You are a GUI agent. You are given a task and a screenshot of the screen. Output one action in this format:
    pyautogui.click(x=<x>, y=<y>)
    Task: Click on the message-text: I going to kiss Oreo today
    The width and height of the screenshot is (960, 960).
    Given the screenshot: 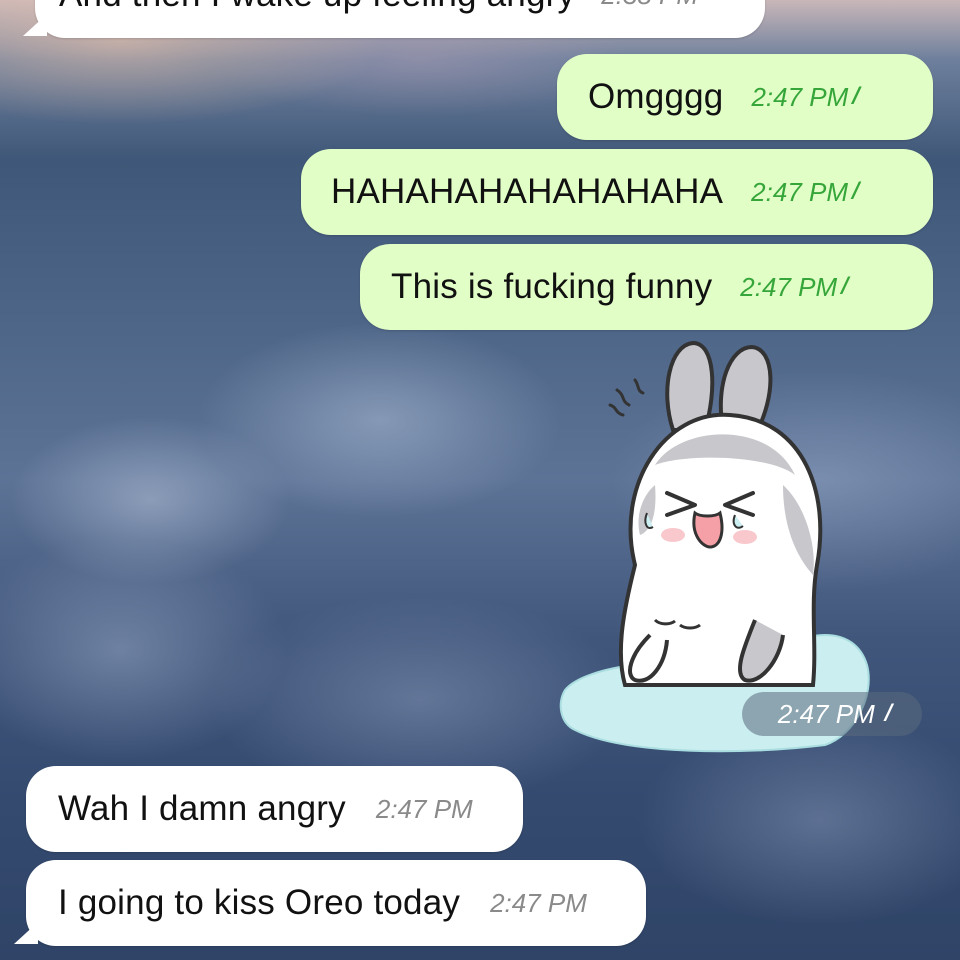 What is the action you would take?
    pyautogui.click(x=259, y=902)
    